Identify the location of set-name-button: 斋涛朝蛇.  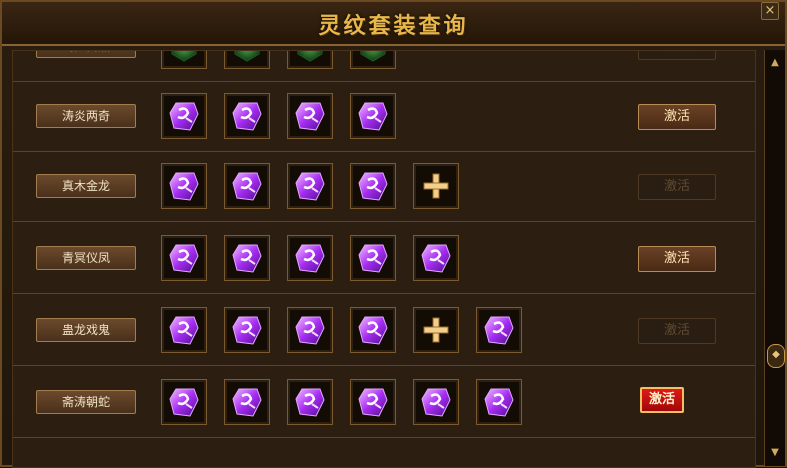
(86, 402).